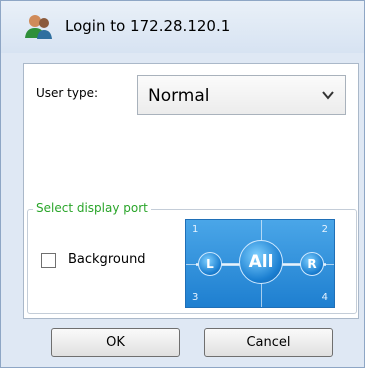 This screenshot has height=368, width=365. What do you see at coordinates (328, 95) in the screenshot?
I see `chevron-down-icon` at bounding box center [328, 95].